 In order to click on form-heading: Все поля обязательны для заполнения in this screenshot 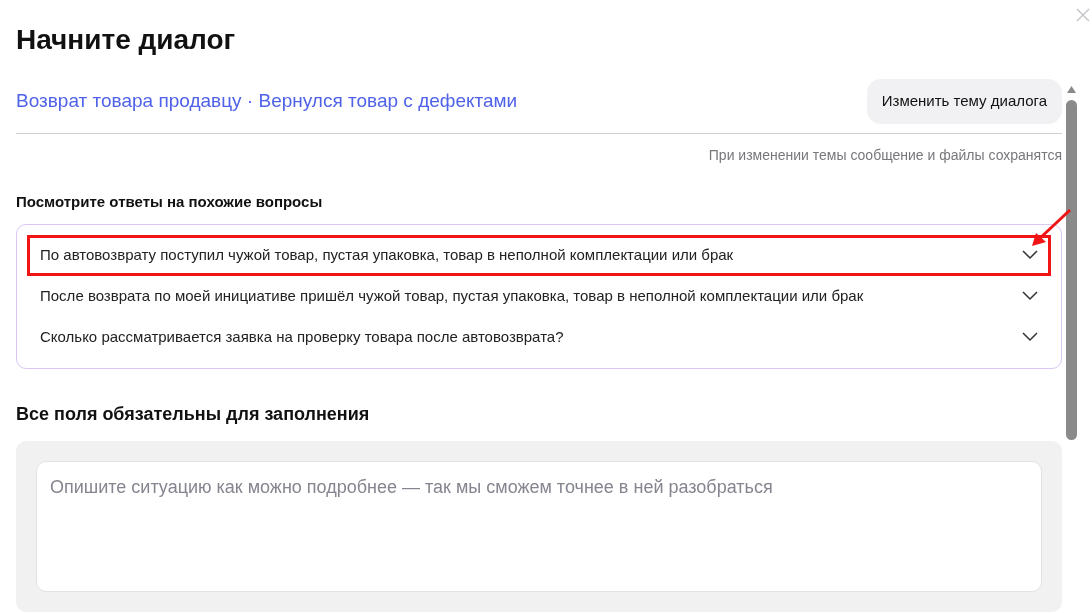, I will do `click(193, 414)`.